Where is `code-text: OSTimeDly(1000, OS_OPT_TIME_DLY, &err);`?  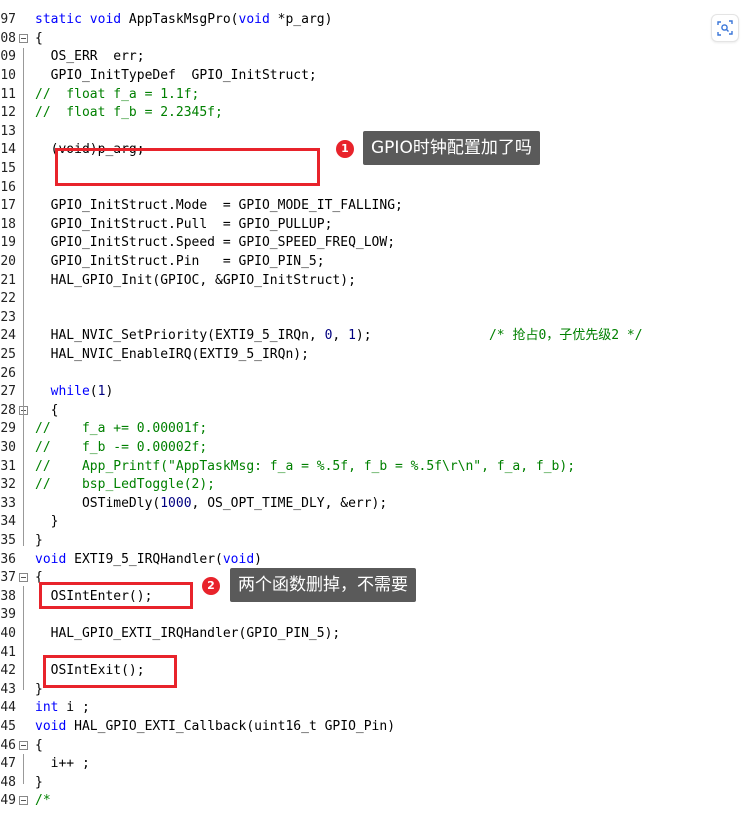
code-text: OSTimeDly(1000, OS_OPT_TIME_DLY, &err); is located at coordinates (211, 504).